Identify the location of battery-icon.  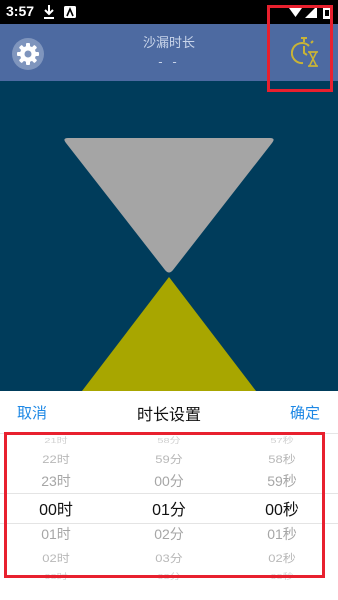
(327, 14).